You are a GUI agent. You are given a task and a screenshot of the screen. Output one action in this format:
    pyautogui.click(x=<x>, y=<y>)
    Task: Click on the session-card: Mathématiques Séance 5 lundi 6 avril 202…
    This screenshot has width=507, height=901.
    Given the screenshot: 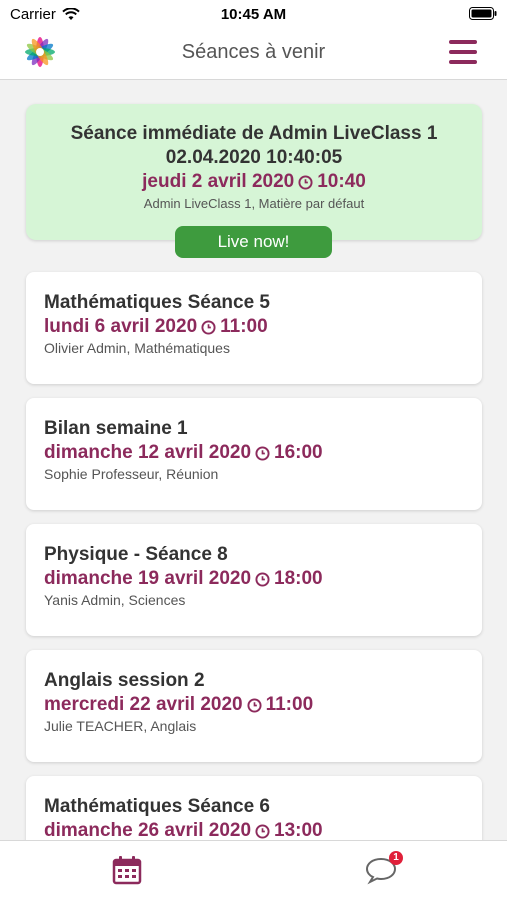 What is the action you would take?
    pyautogui.click(x=254, y=328)
    